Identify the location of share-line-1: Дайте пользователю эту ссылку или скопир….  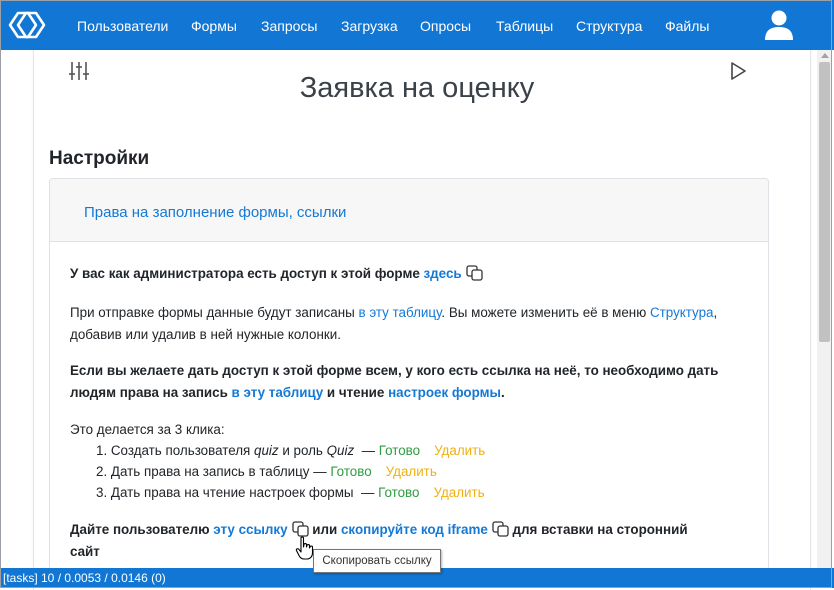
(379, 529).